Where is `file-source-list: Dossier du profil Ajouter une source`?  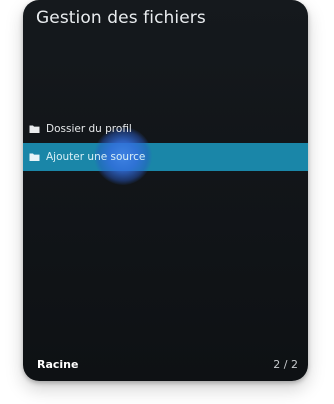
file-source-list: Dossier du profil Ajouter une source is located at coordinates (165, 150).